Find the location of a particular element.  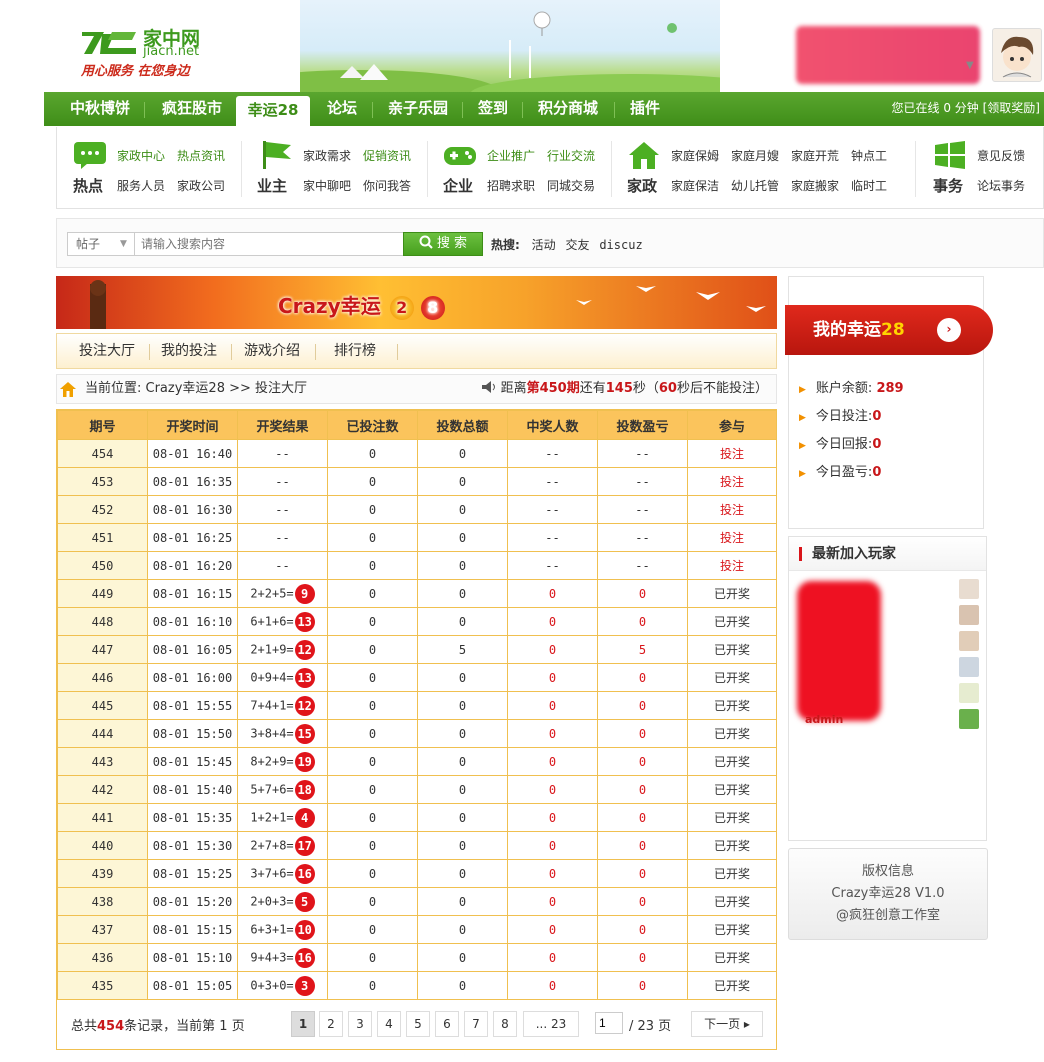

category-link: 论坛事务 is located at coordinates (1001, 185).